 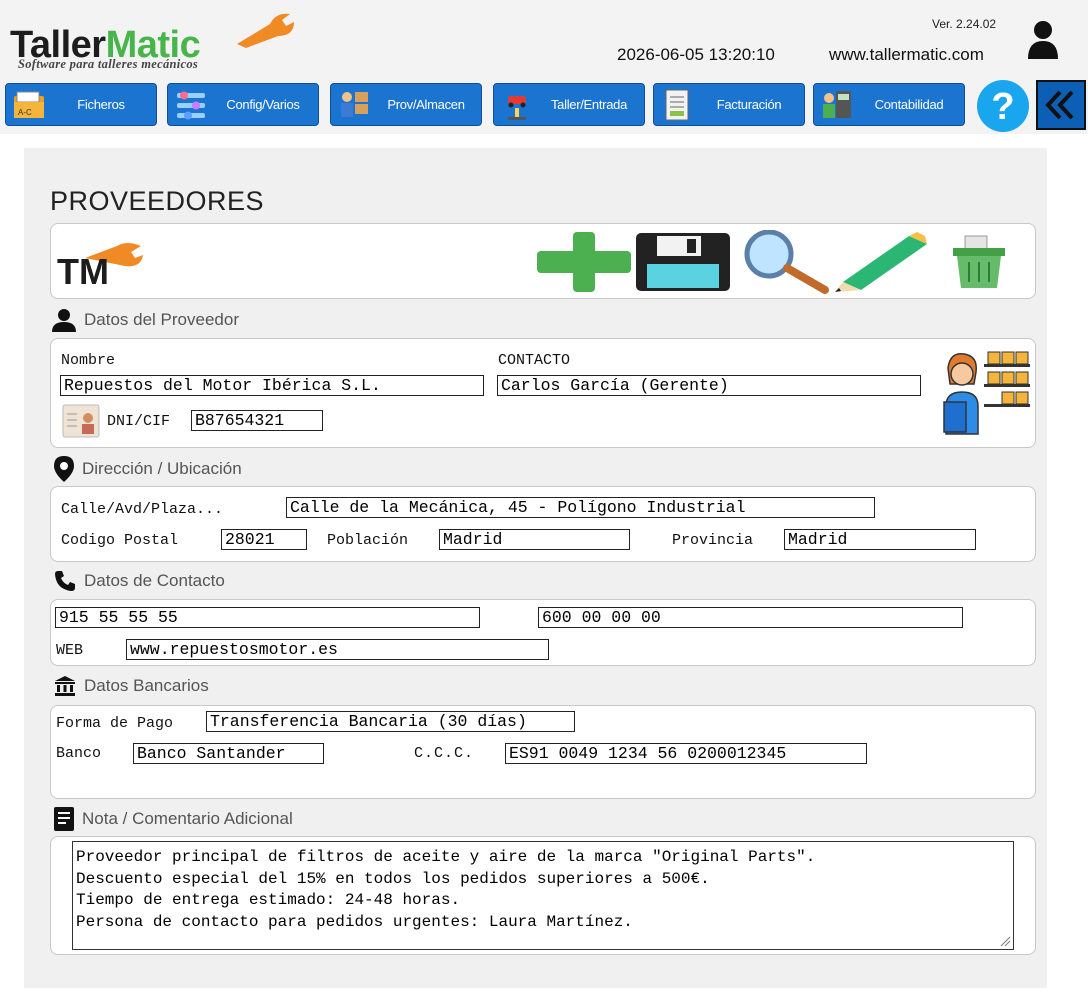 I want to click on nav-prov-label: Prov/Almacen, so click(x=426, y=104).